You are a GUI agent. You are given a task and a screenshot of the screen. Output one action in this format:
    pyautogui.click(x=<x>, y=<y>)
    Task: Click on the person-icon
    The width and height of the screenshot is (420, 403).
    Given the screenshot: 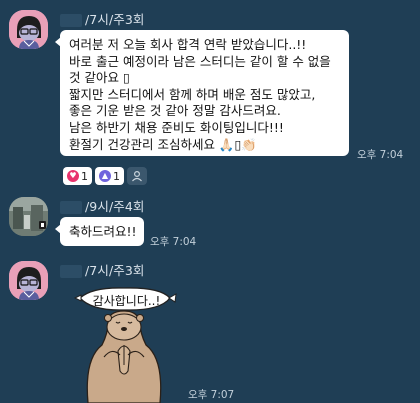 What is the action you would take?
    pyautogui.click(x=137, y=176)
    